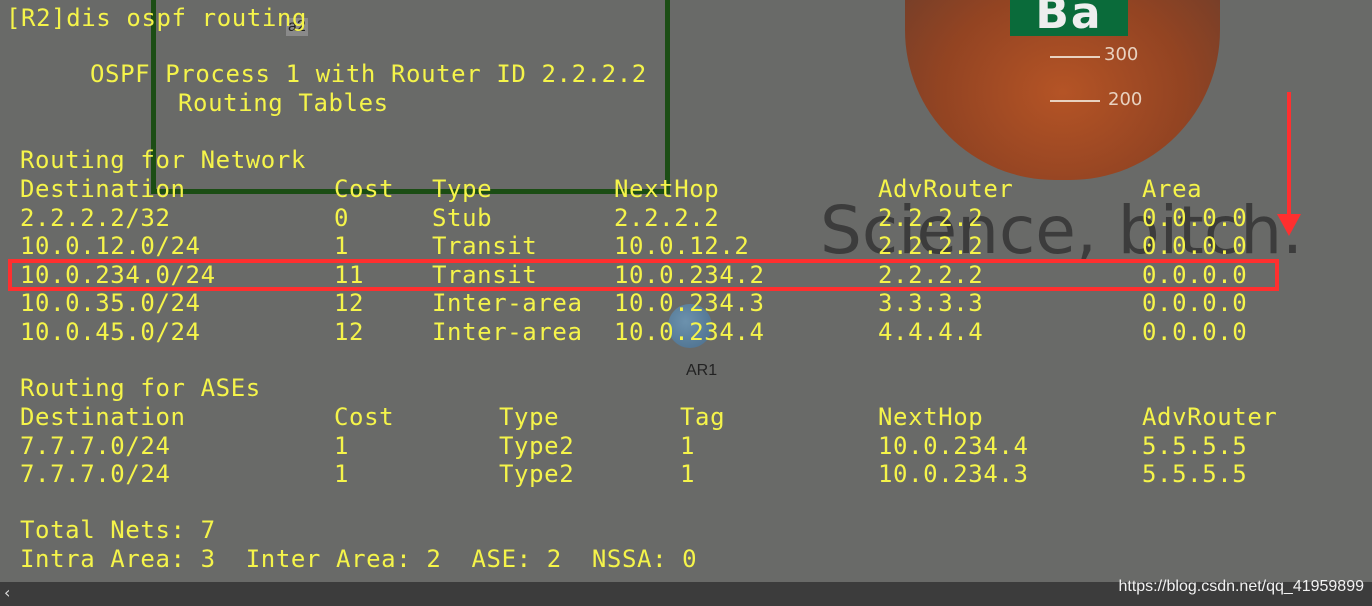 This screenshot has width=1372, height=606. What do you see at coordinates (110, 303) in the screenshot?
I see `destination-cell: 10.0.35.0/24` at bounding box center [110, 303].